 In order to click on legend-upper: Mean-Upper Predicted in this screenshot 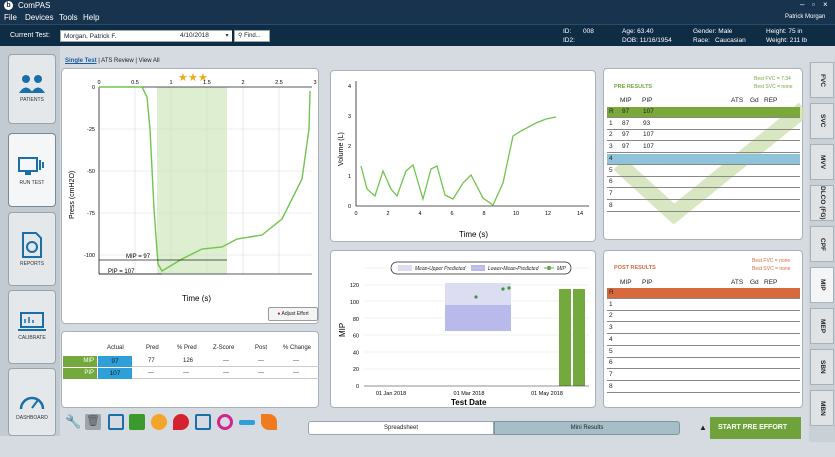, I will do `click(440, 269)`.